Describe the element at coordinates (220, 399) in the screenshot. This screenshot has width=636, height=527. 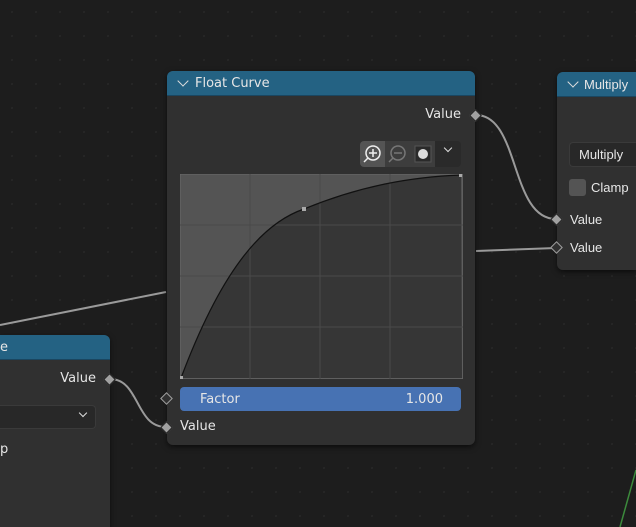
I see `factor-label: Factor` at that location.